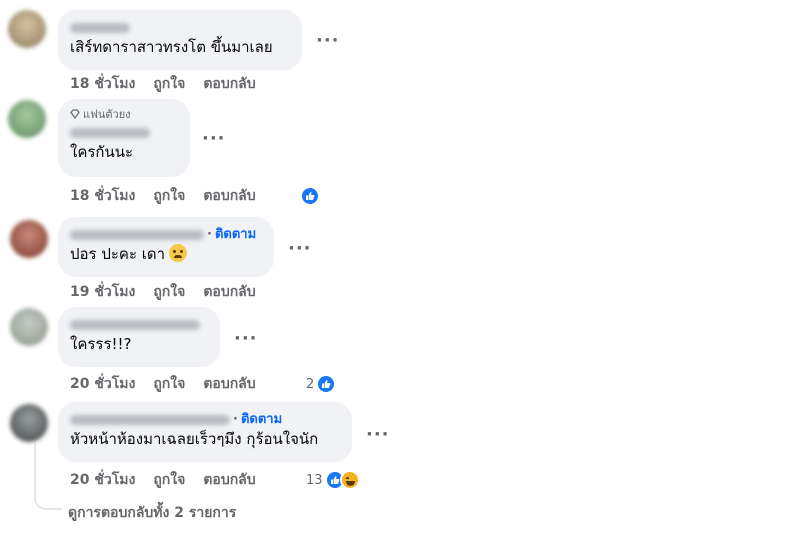  What do you see at coordinates (102, 292) in the screenshot?
I see `timestamp: 19 ชั่วโมง` at bounding box center [102, 292].